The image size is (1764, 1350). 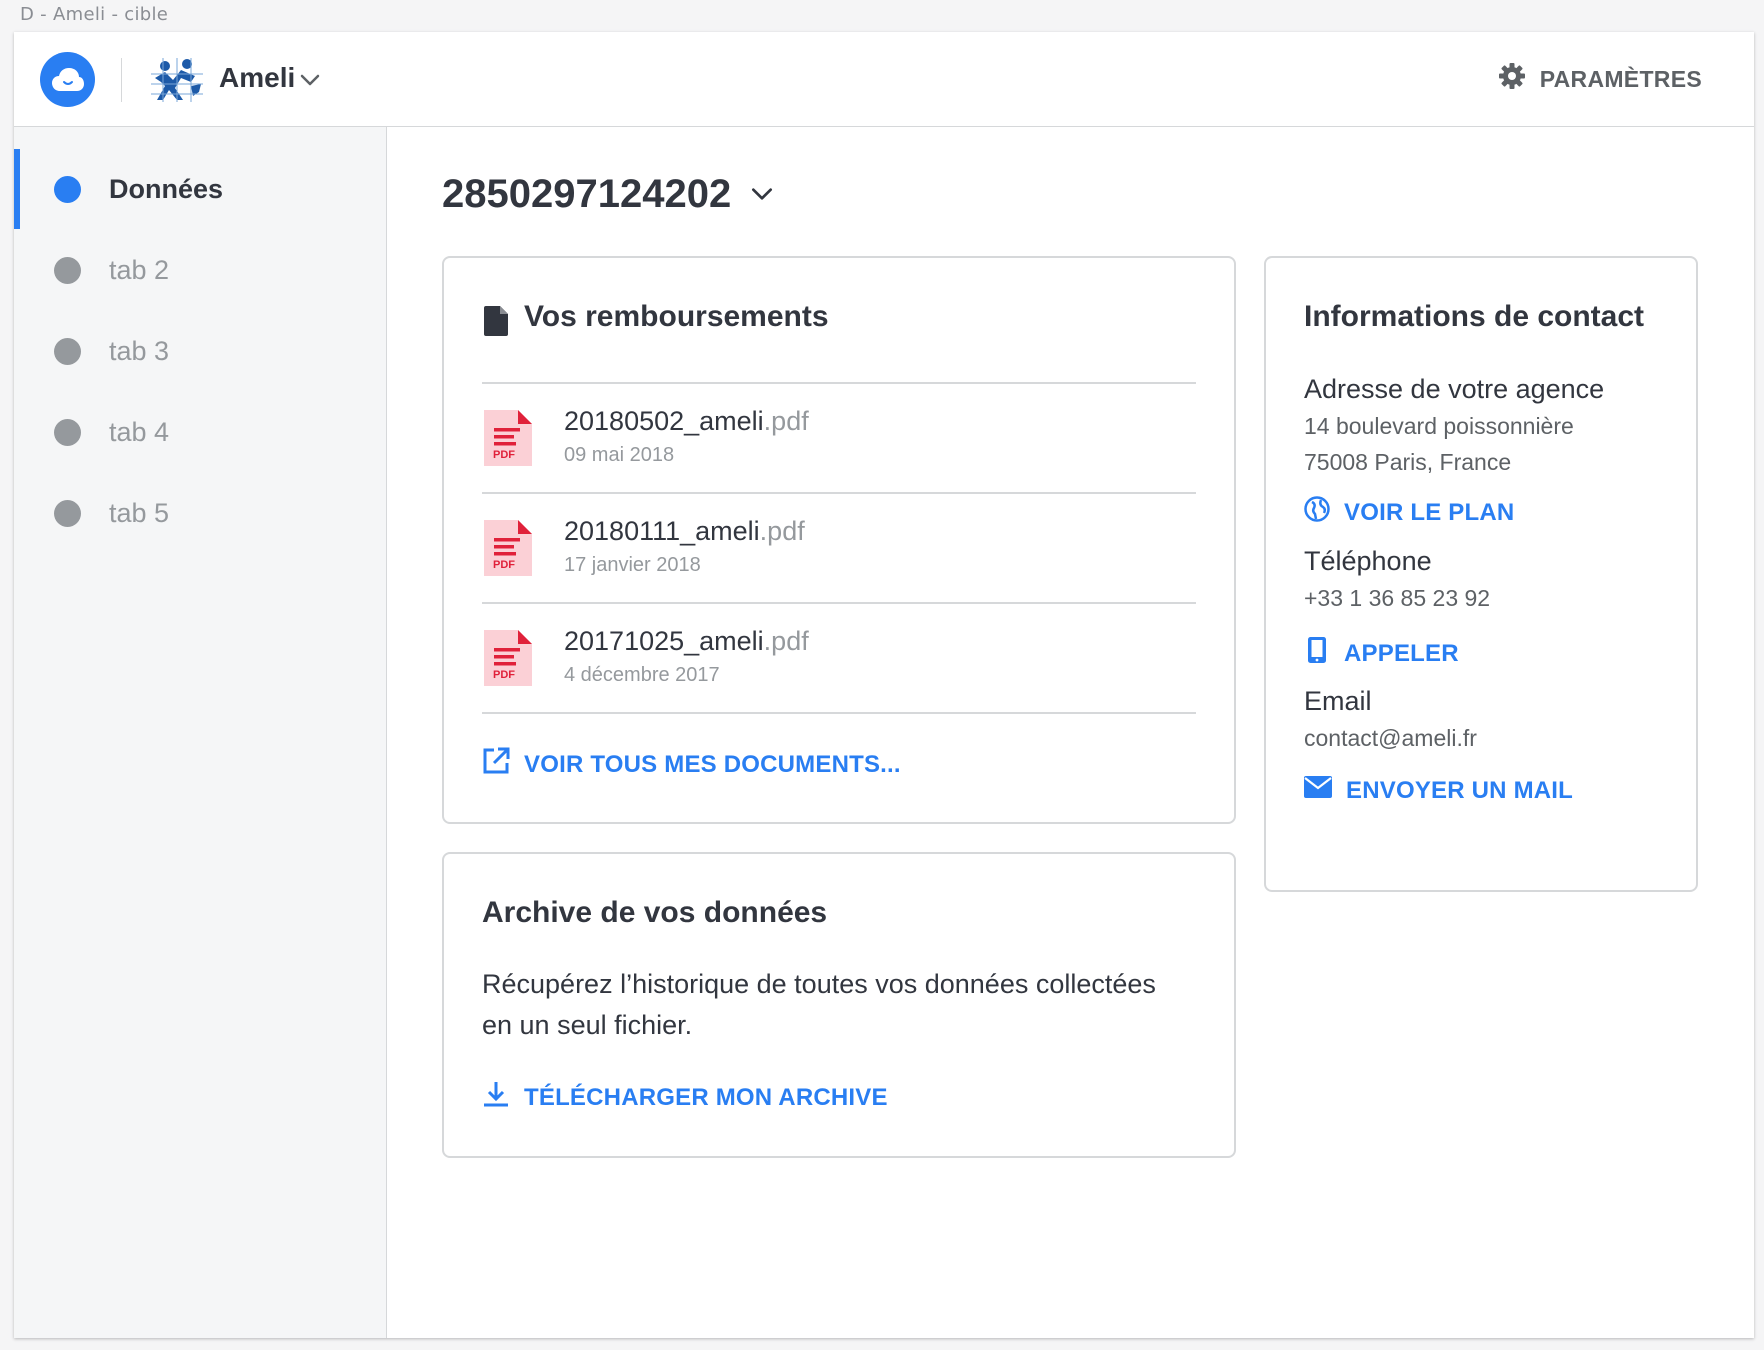 I want to click on download-archive-link: TÉLÉCHARGER MON ARCHIVE, so click(x=685, y=1097).